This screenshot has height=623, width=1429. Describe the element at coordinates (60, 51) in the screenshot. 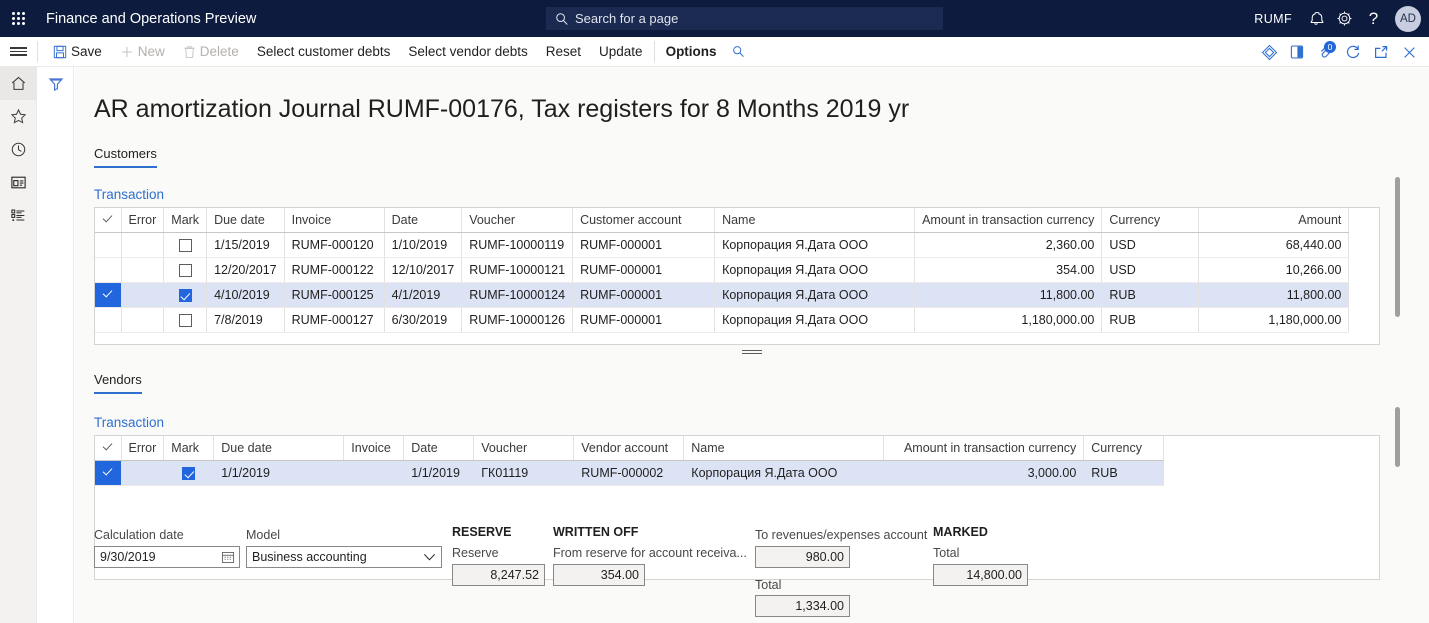

I see `save-icon` at that location.